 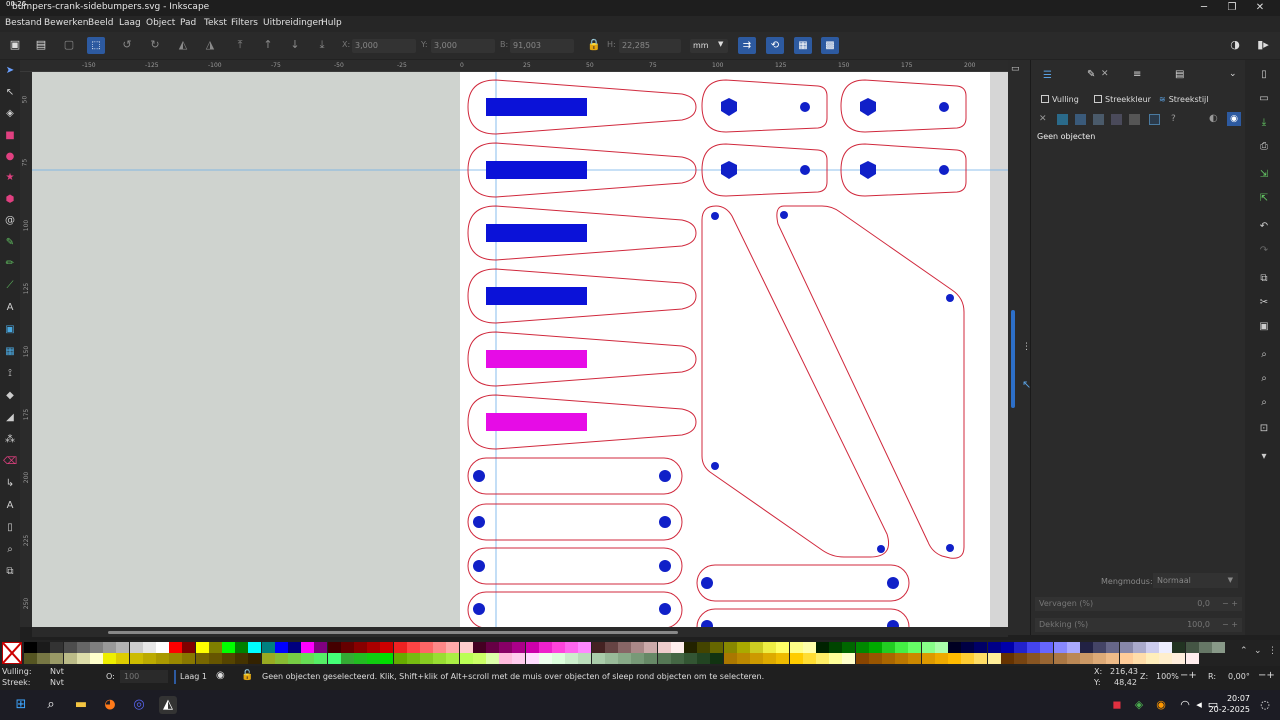 I want to click on menu-filters: Filters, so click(x=244, y=23).